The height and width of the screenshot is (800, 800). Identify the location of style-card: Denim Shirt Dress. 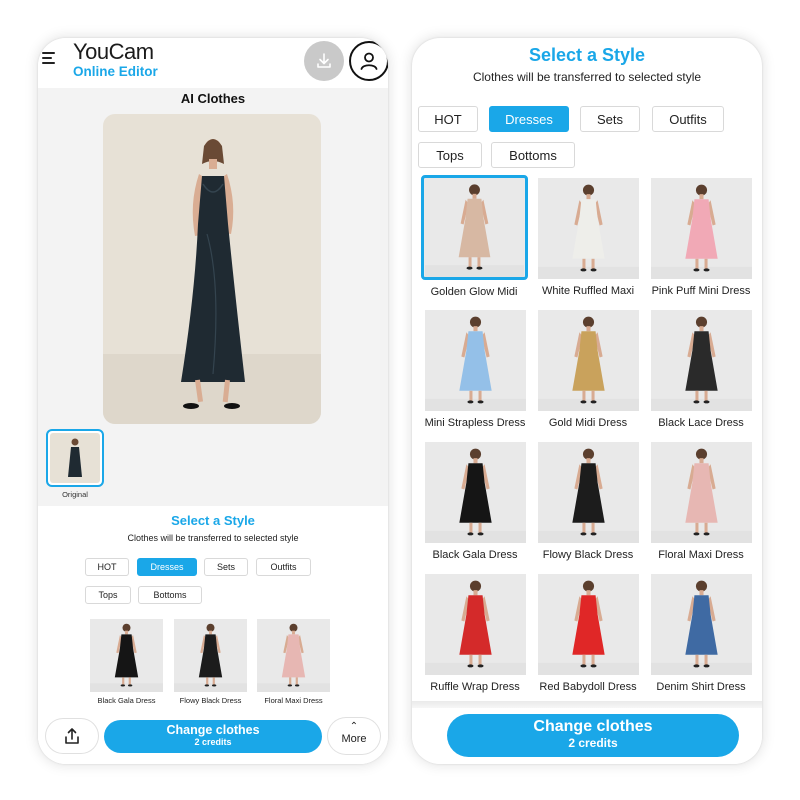
(701, 633).